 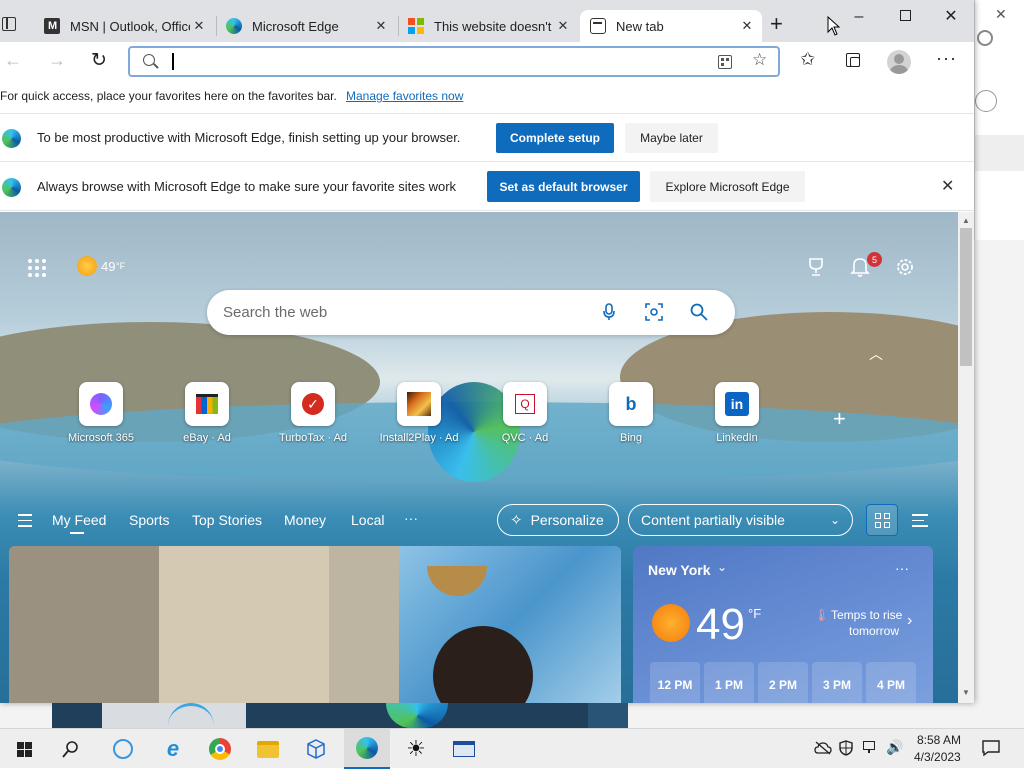 What do you see at coordinates (207, 404) in the screenshot?
I see `ebay-bag-icon` at bounding box center [207, 404].